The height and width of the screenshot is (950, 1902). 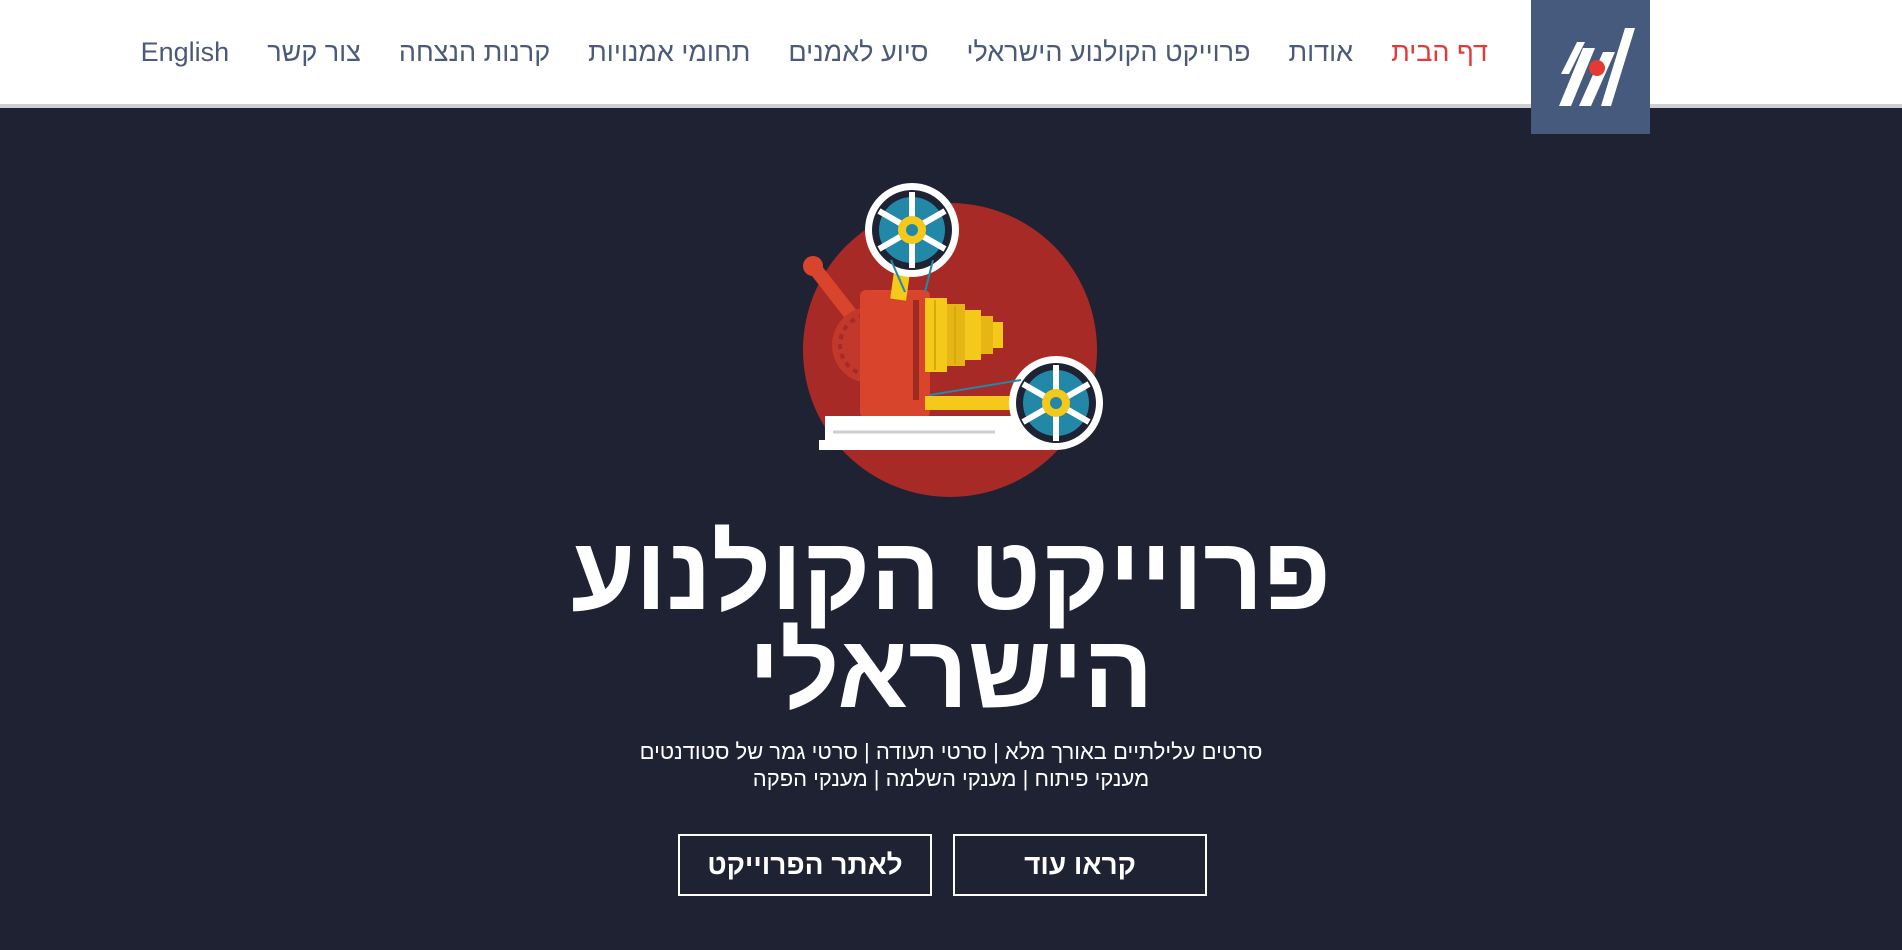 What do you see at coordinates (858, 52) in the screenshot?
I see `nav-item-artist-support: סיוע לאמנים` at bounding box center [858, 52].